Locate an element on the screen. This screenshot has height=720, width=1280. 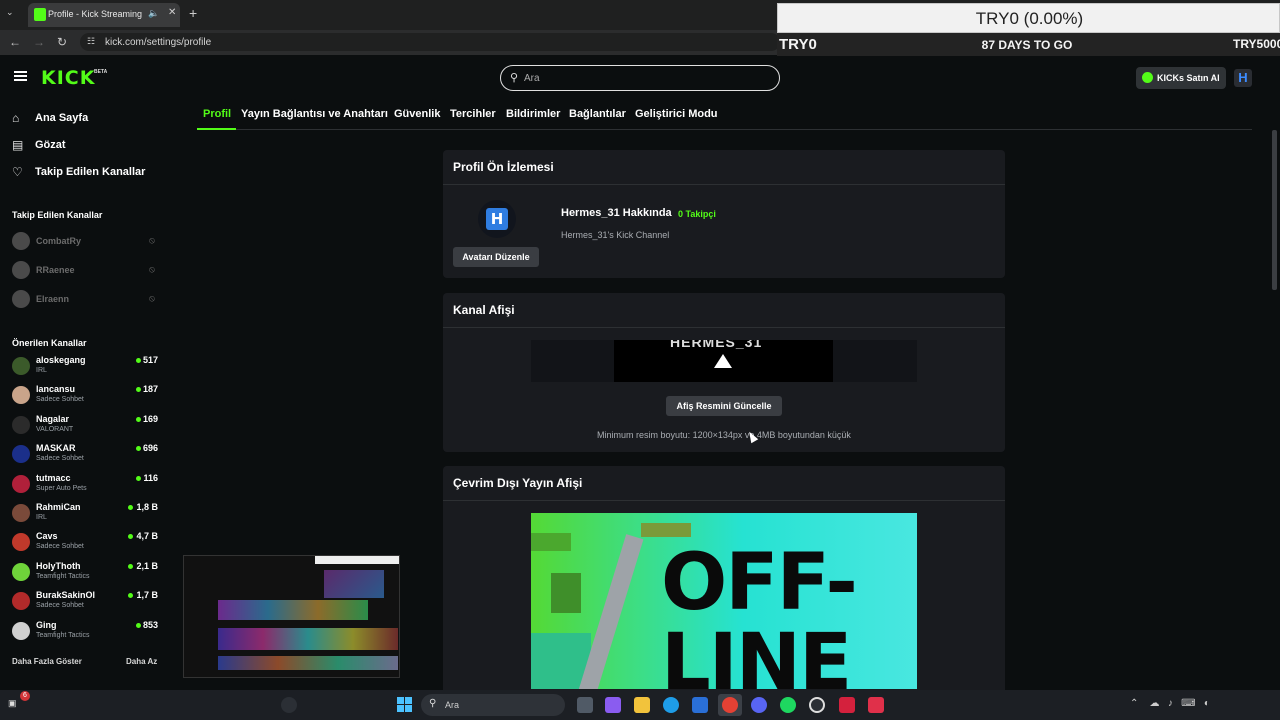
followed-channel: RRaenee ⦸ is located at coordinates (86, 270).